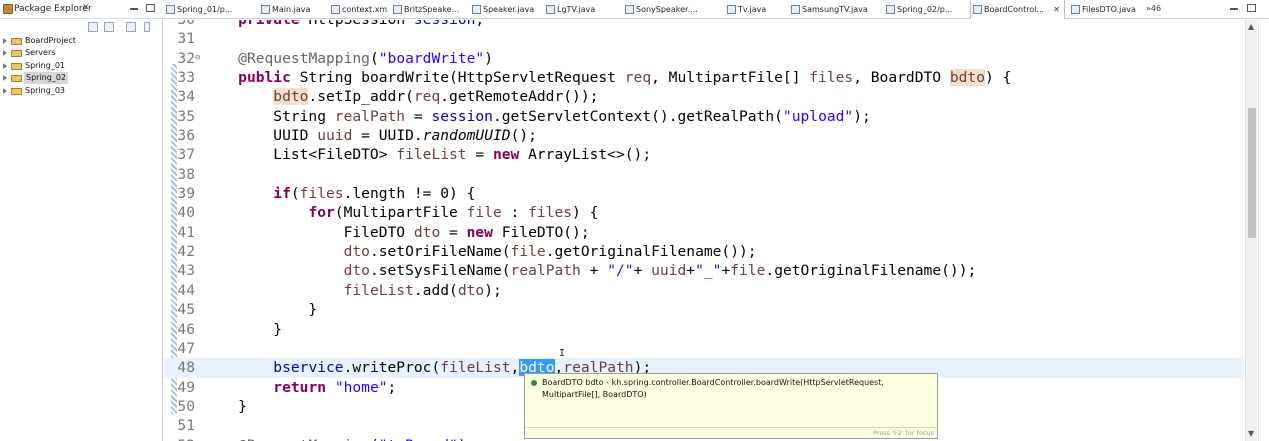  Describe the element at coordinates (704, 193) in the screenshot. I see `code-line: 39 if(files.length != 0) {` at that location.